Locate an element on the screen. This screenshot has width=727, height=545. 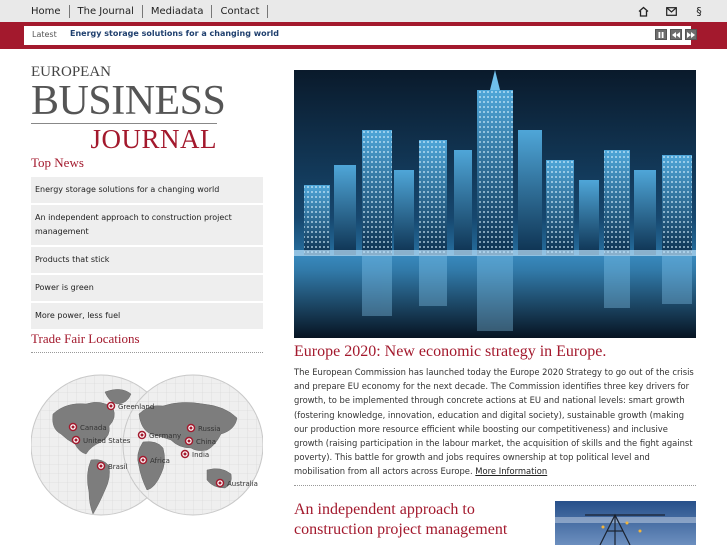
location-label: Canada is located at coordinates (93, 428).